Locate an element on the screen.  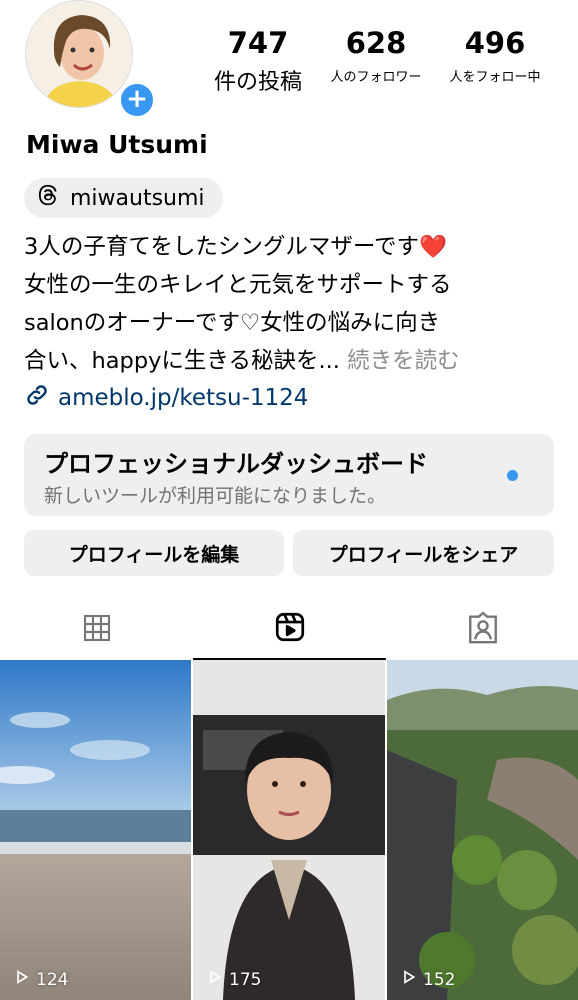
view-count-text: 124 is located at coordinates (52, 979).